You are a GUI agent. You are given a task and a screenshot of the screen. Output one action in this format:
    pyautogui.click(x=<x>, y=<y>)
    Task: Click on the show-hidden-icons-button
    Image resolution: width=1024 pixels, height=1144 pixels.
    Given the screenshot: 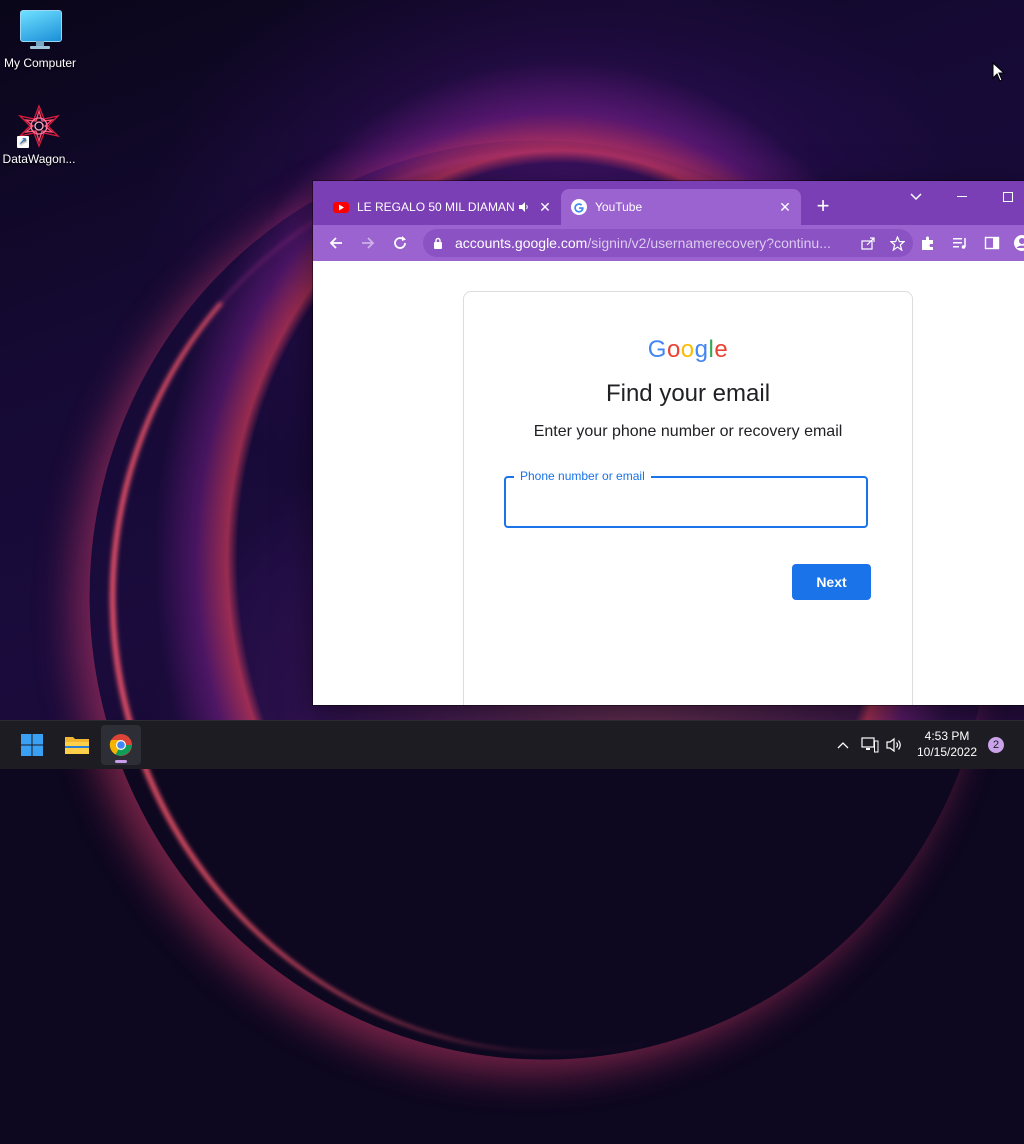 What is the action you would take?
    pyautogui.click(x=843, y=745)
    